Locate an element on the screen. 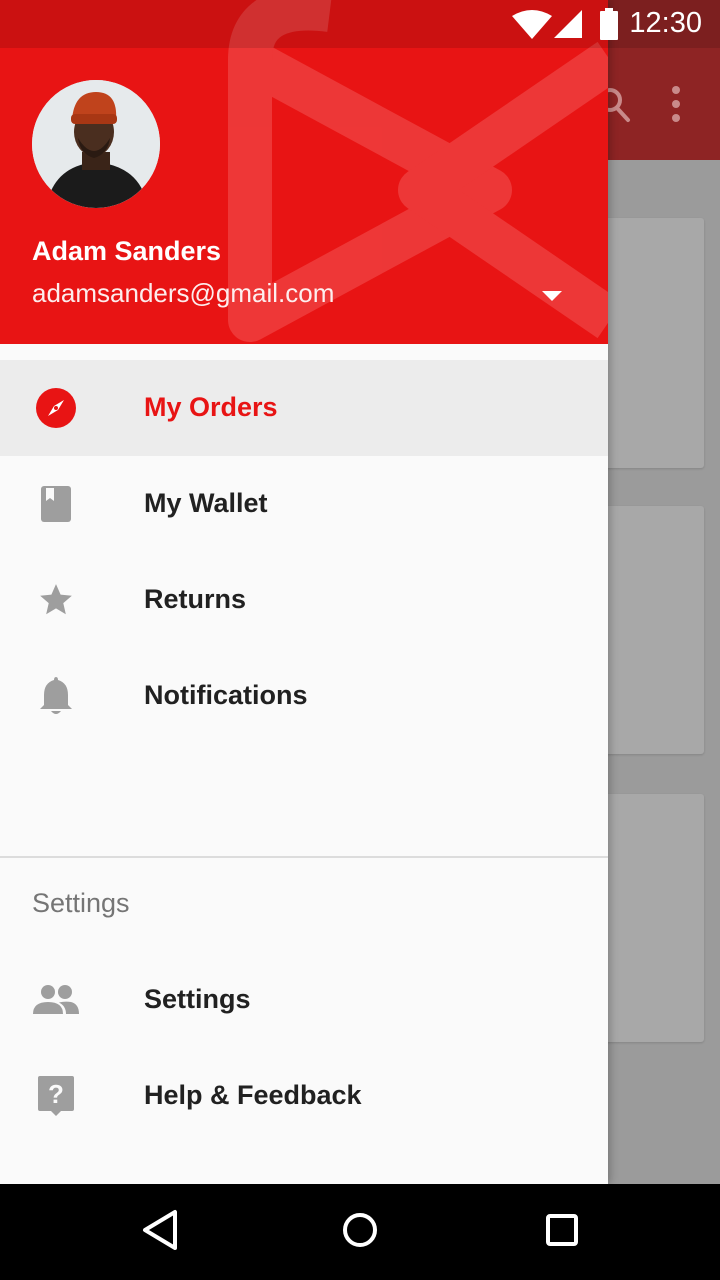 The width and height of the screenshot is (720, 1280). status-time: 12:30 is located at coordinates (665, 23).